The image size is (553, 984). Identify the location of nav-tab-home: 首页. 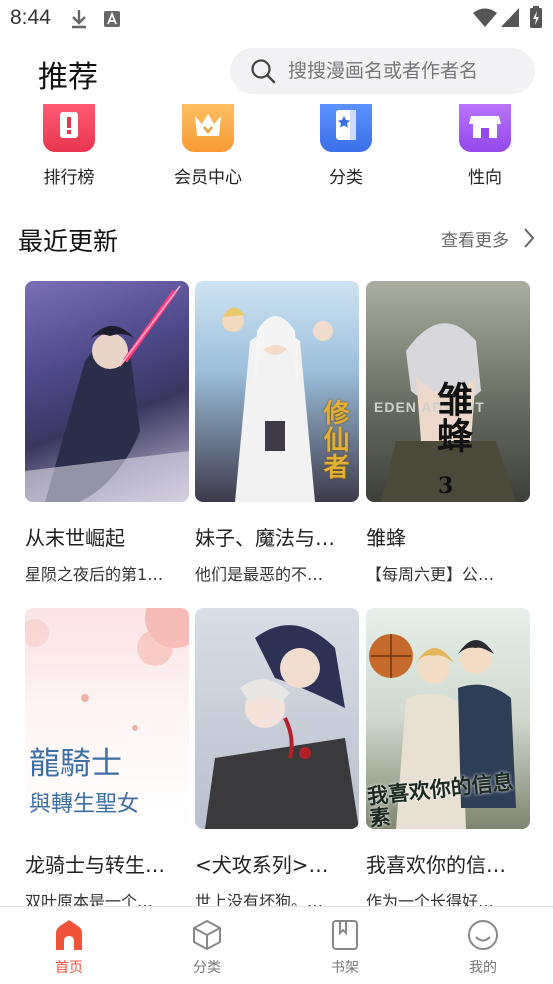
(69, 945).